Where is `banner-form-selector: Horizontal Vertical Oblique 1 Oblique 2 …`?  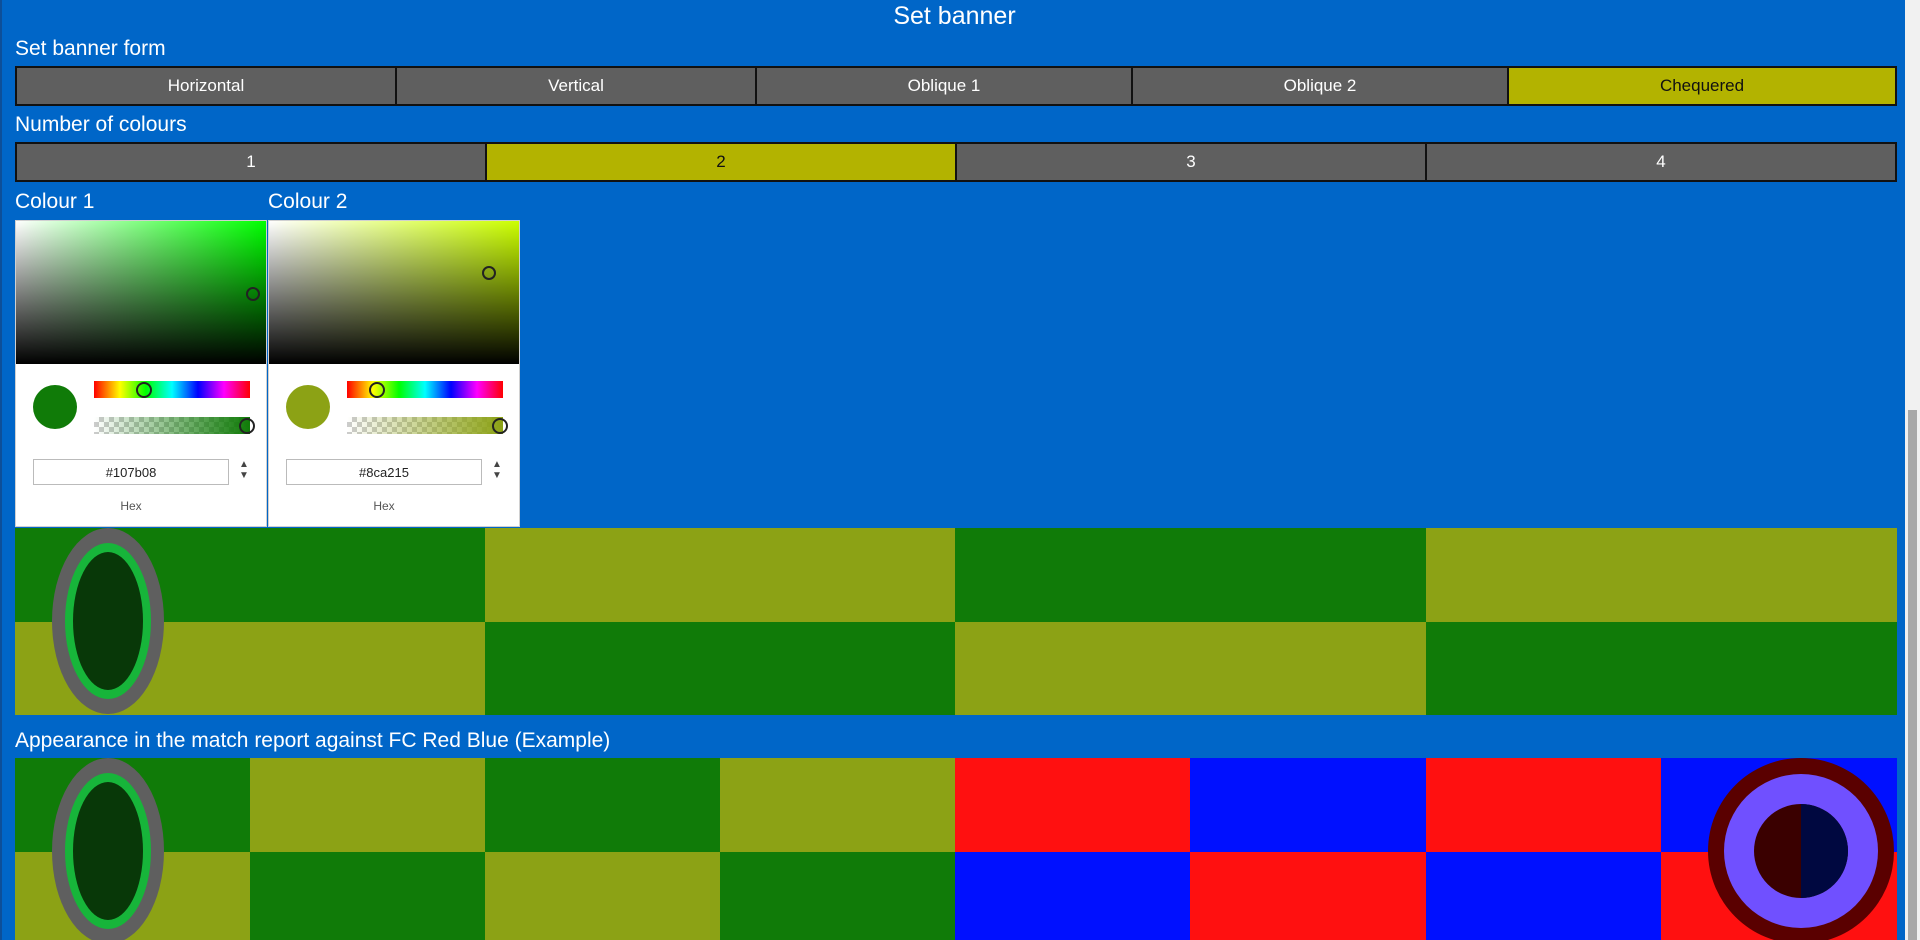
banner-form-selector: Horizontal Vertical Oblique 1 Oblique 2 … is located at coordinates (956, 86).